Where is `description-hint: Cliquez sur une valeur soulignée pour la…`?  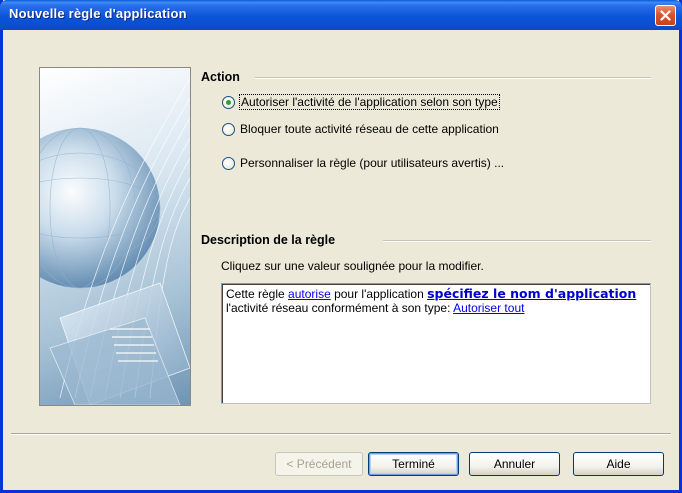 description-hint: Cliquez sur une valeur soulignée pour la… is located at coordinates (352, 266).